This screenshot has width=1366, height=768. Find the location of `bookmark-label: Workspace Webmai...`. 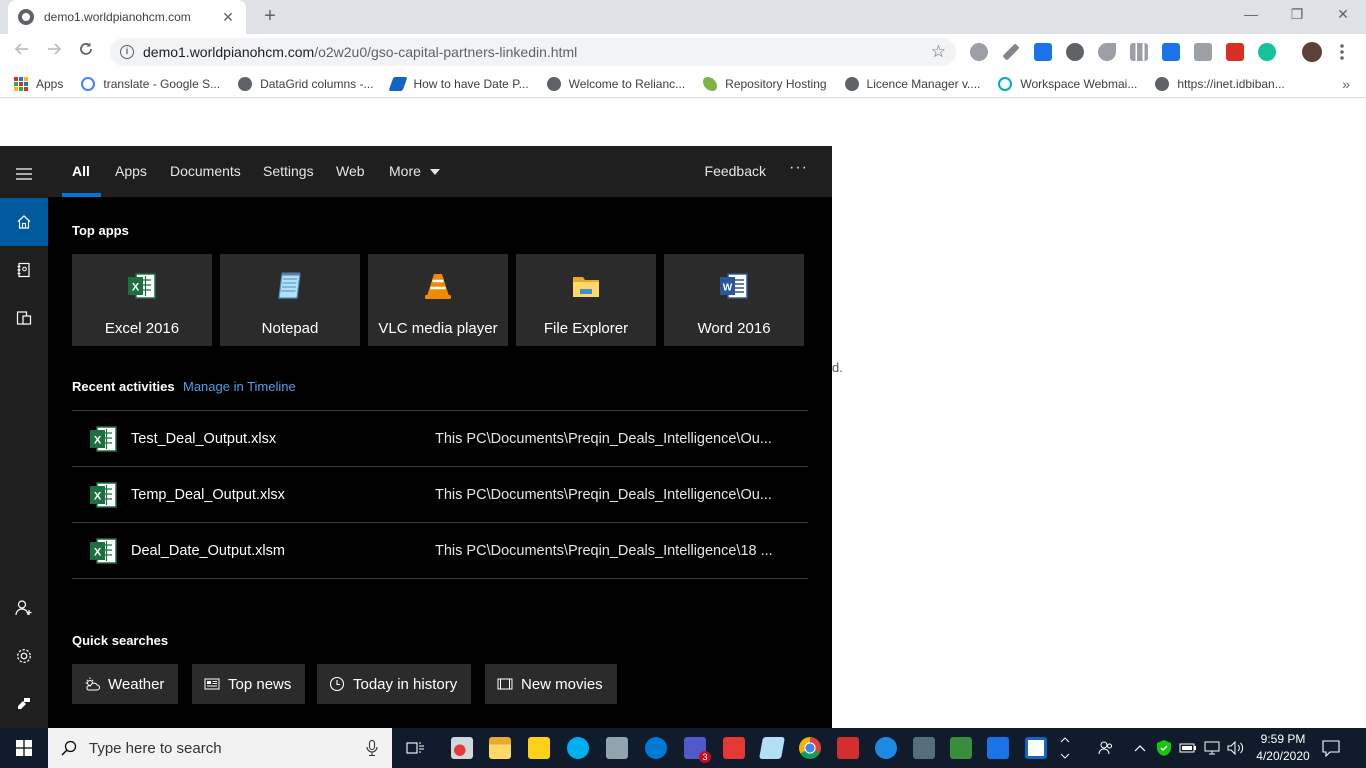

bookmark-label: Workspace Webmai... is located at coordinates (1079, 83).